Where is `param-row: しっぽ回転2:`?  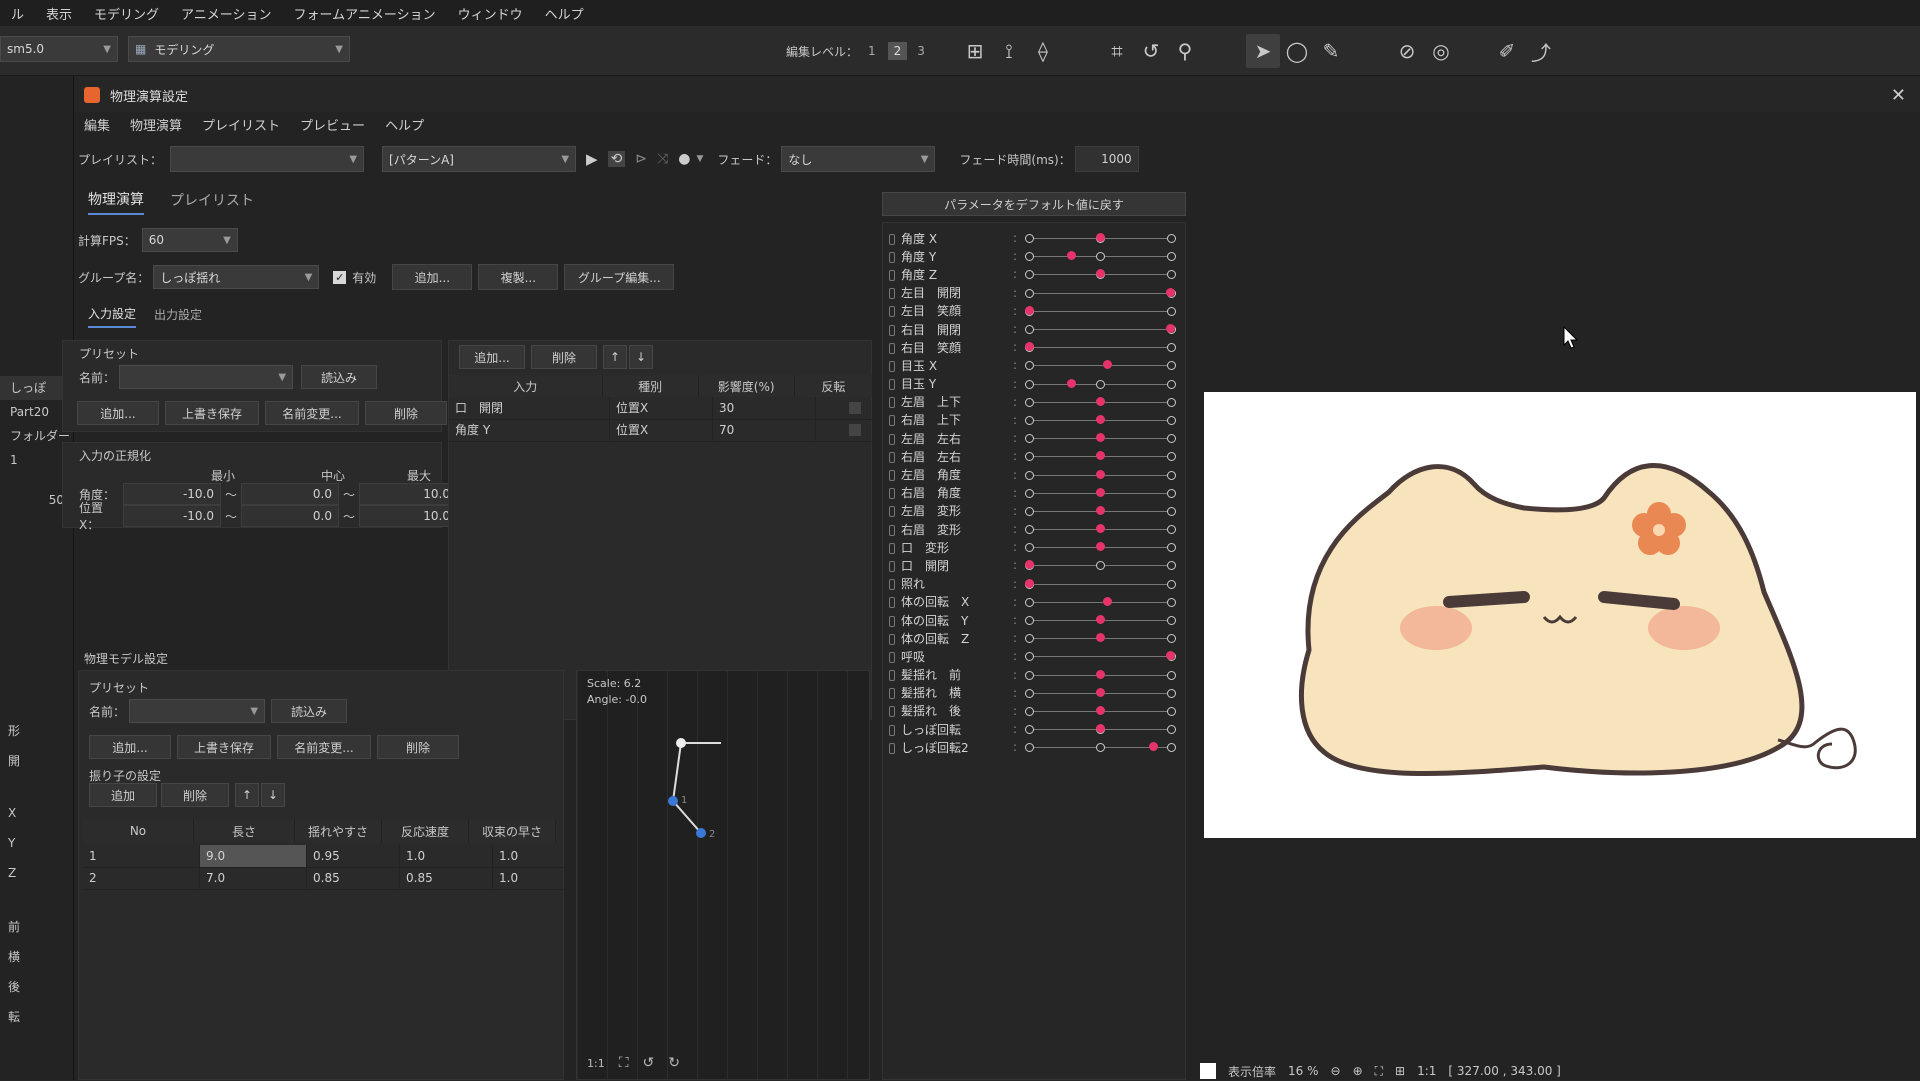
param-row: しっぽ回転2: is located at coordinates (1034, 747).